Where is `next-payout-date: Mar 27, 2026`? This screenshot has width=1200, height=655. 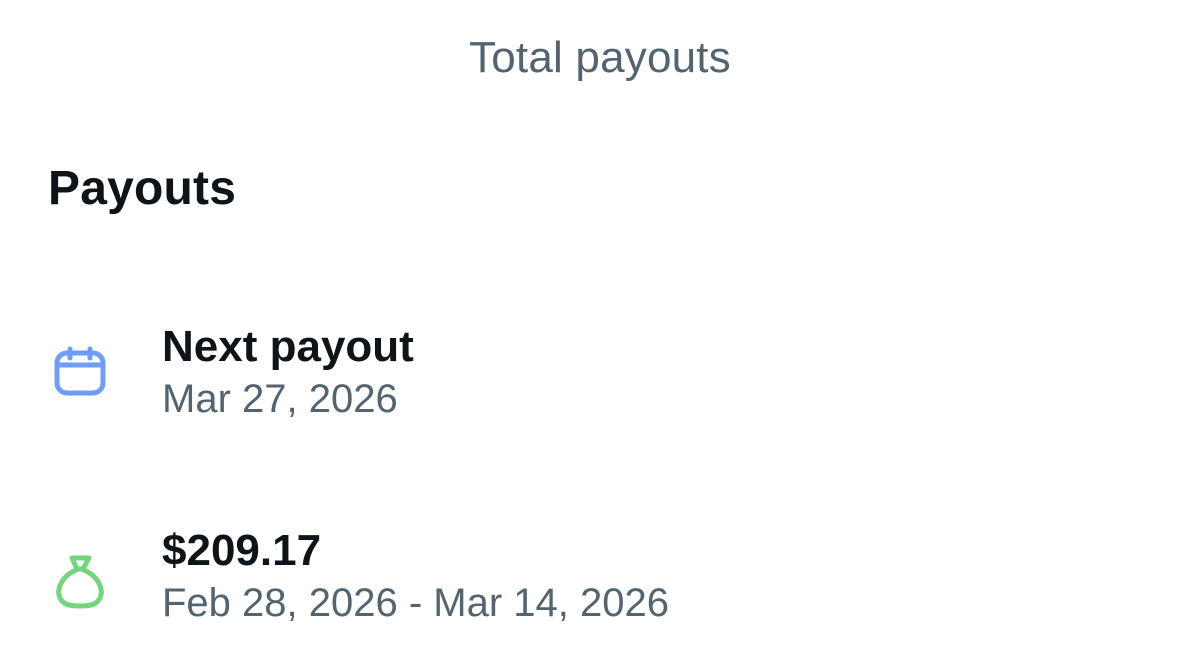
next-payout-date: Mar 27, 2026 is located at coordinates (280, 398).